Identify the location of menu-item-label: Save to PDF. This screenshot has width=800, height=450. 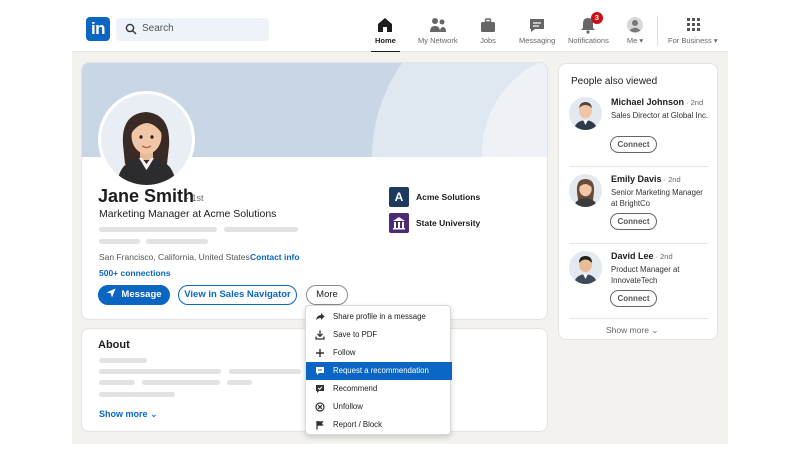
(355, 334).